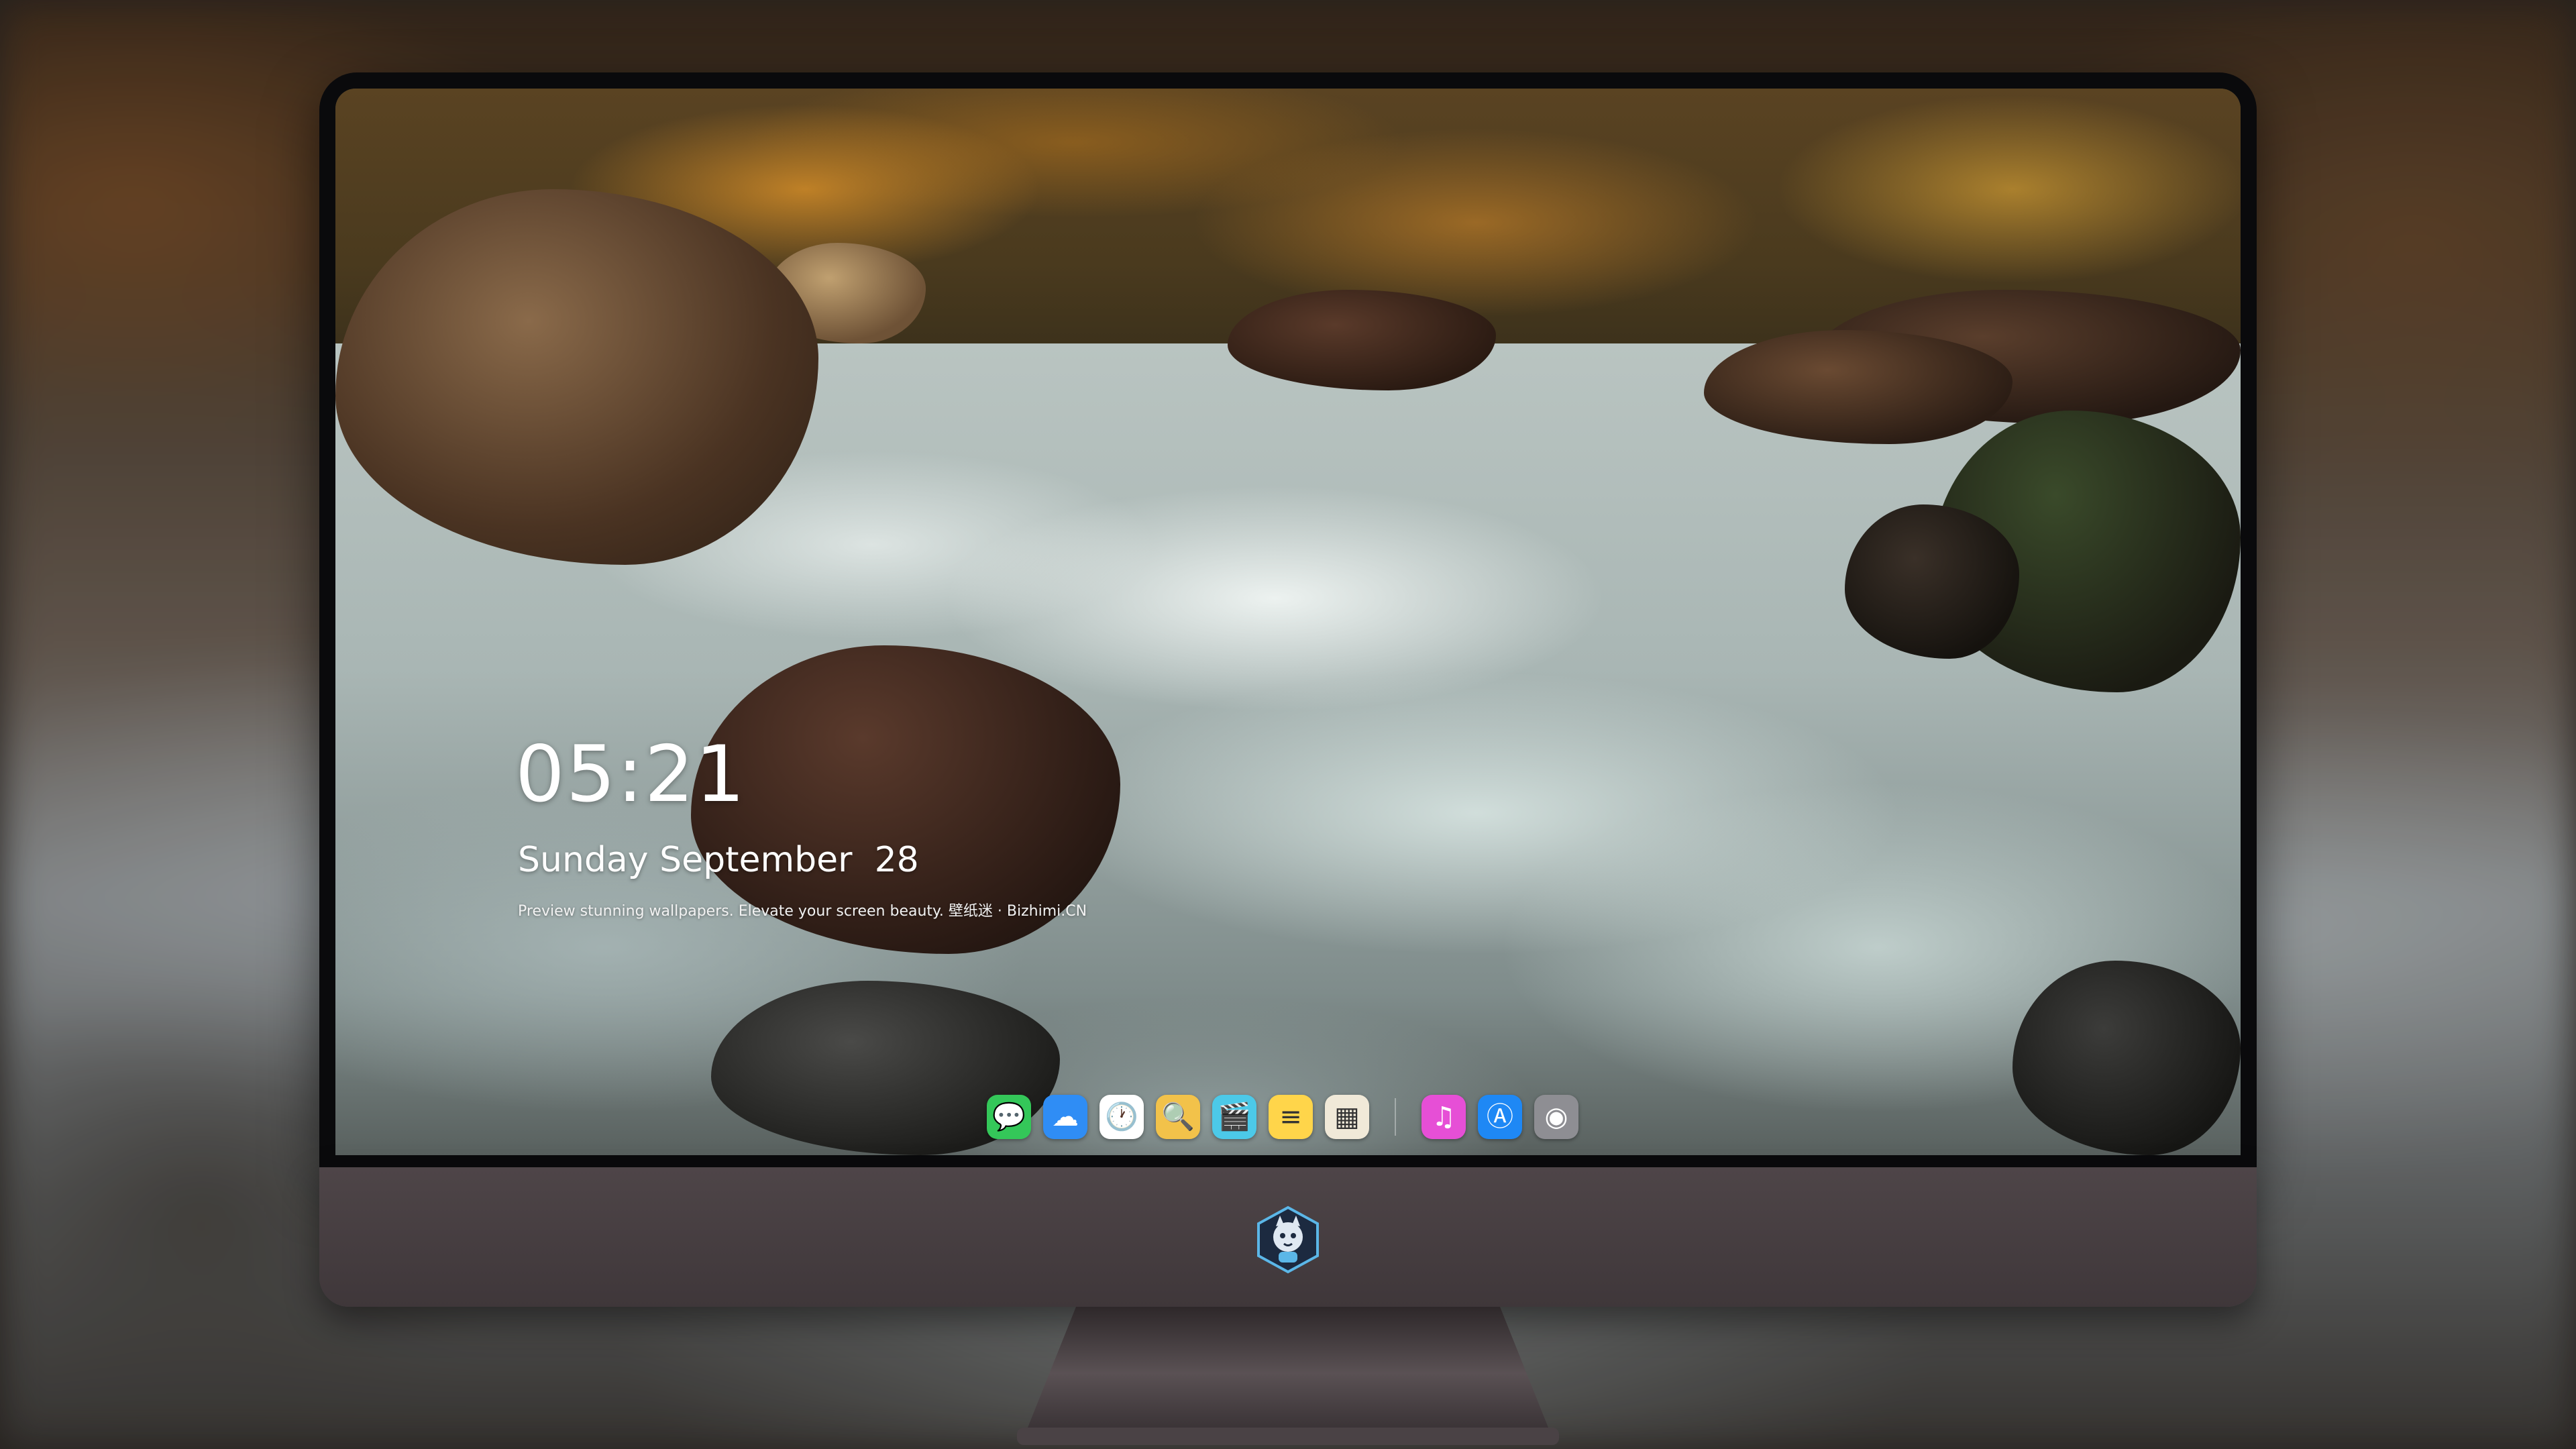 The width and height of the screenshot is (2576, 1449). Describe the element at coordinates (1009, 1117) in the screenshot. I see `messages-icon: 💬` at that location.